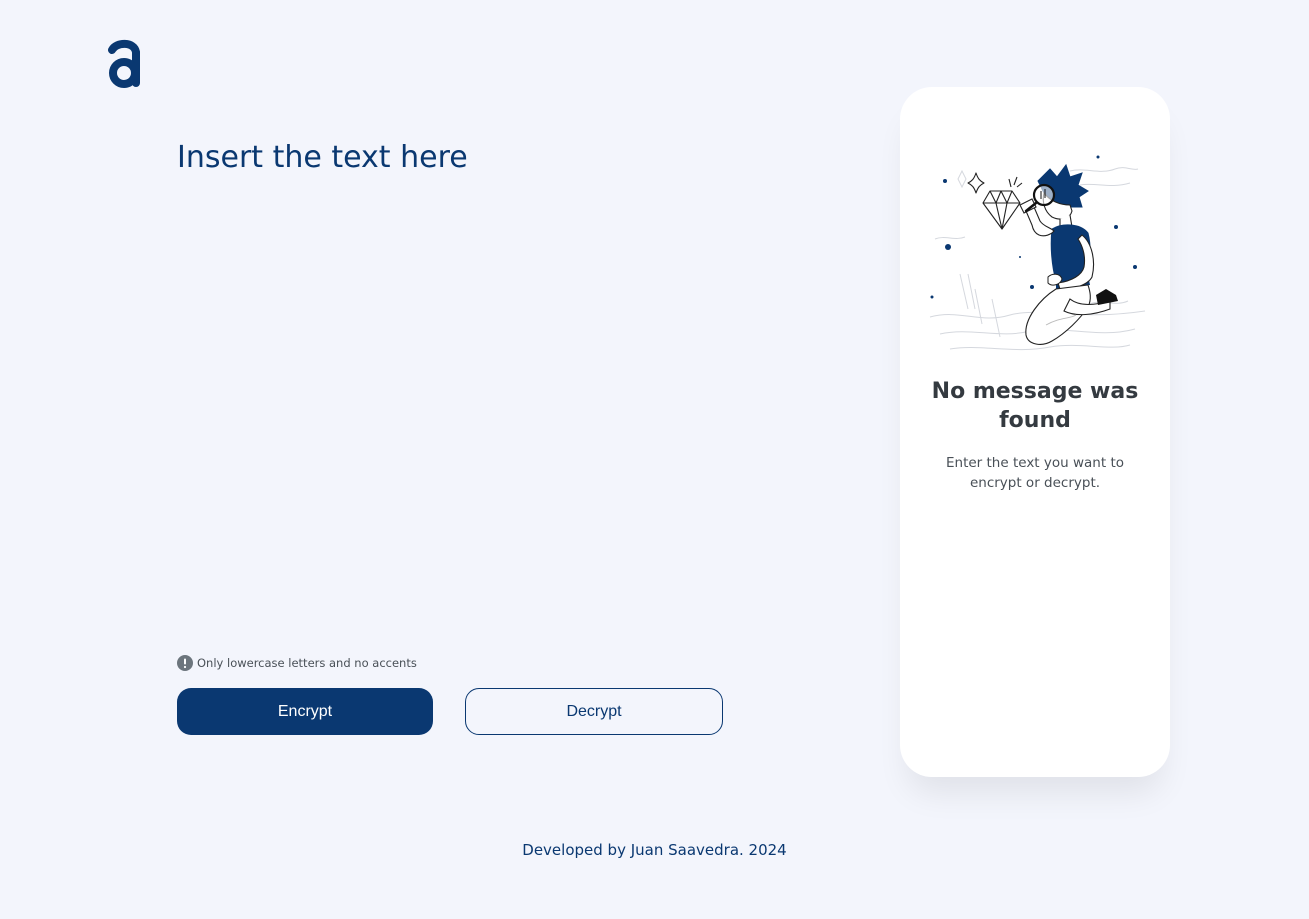 Image resolution: width=1309 pixels, height=919 pixels. What do you see at coordinates (654, 850) in the screenshot?
I see `footer-credit: Developed by Juan Saavedra. 2024` at bounding box center [654, 850].